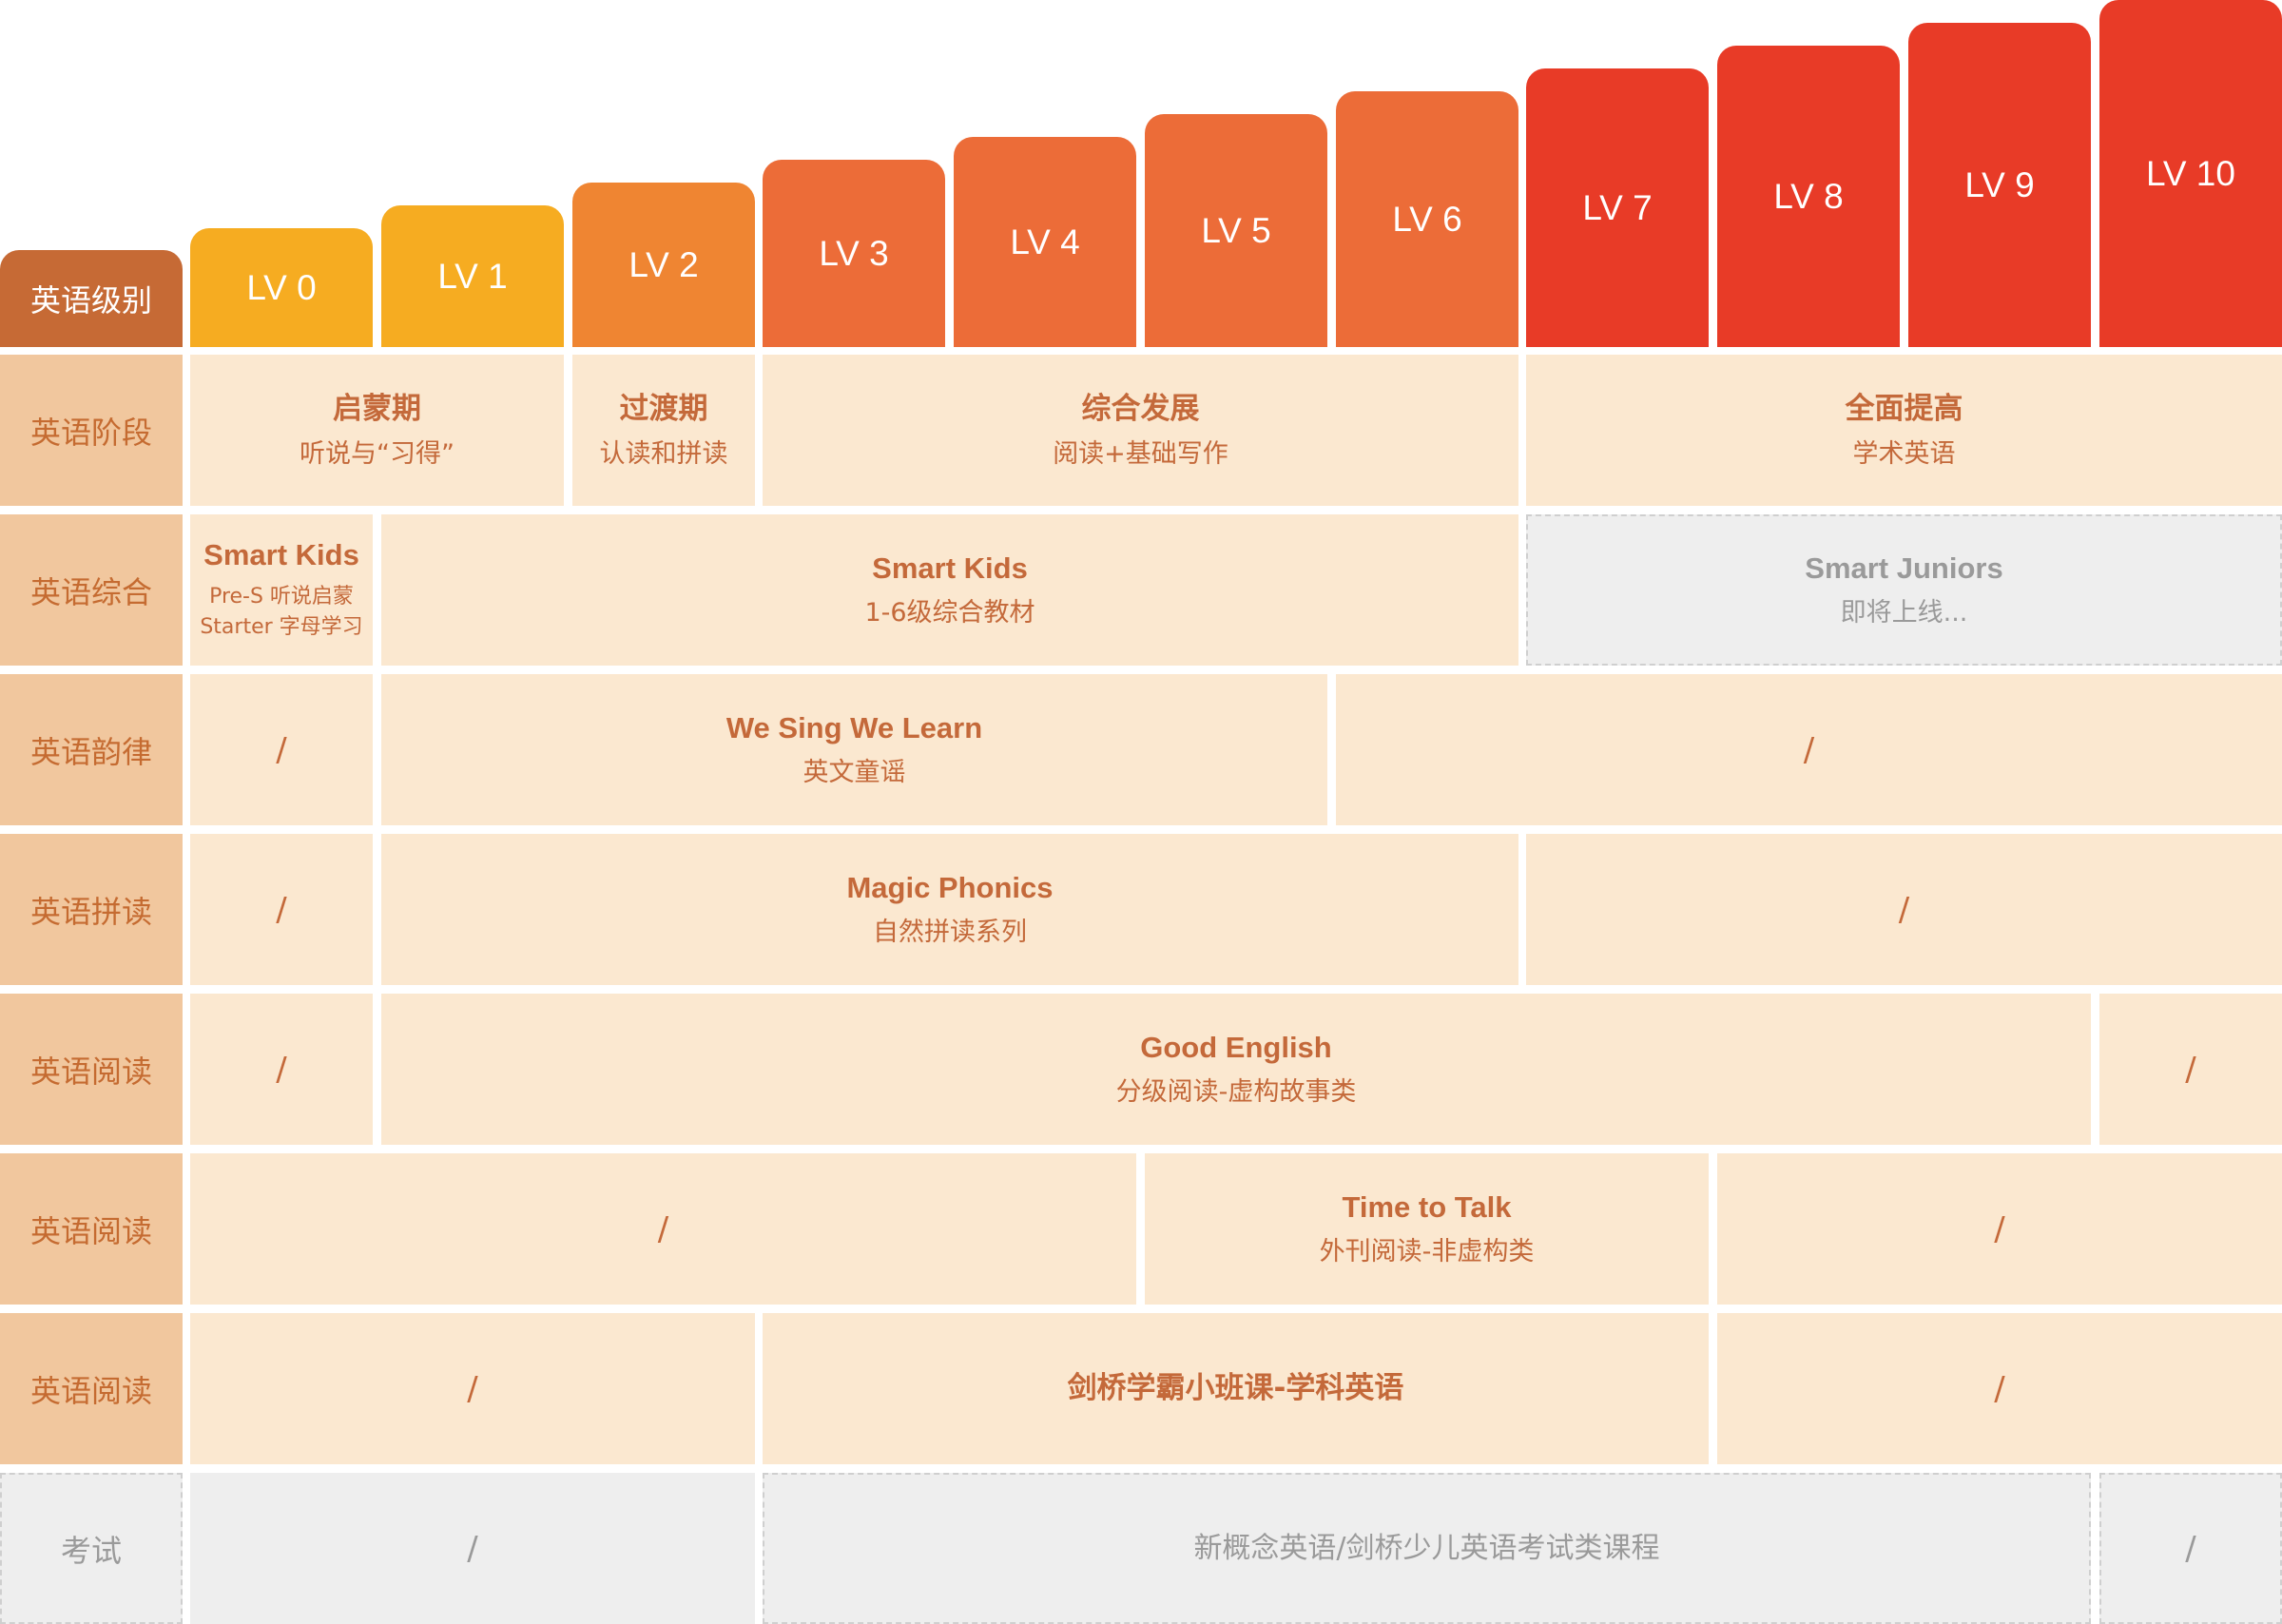 The height and width of the screenshot is (1624, 2282). I want to click on level-lv0: LV 0, so click(281, 287).